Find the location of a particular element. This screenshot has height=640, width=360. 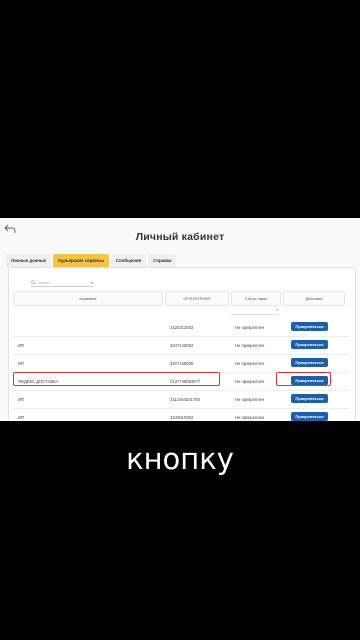

header-ogrn: ОГРН/ОГРНИП is located at coordinates (197, 298).